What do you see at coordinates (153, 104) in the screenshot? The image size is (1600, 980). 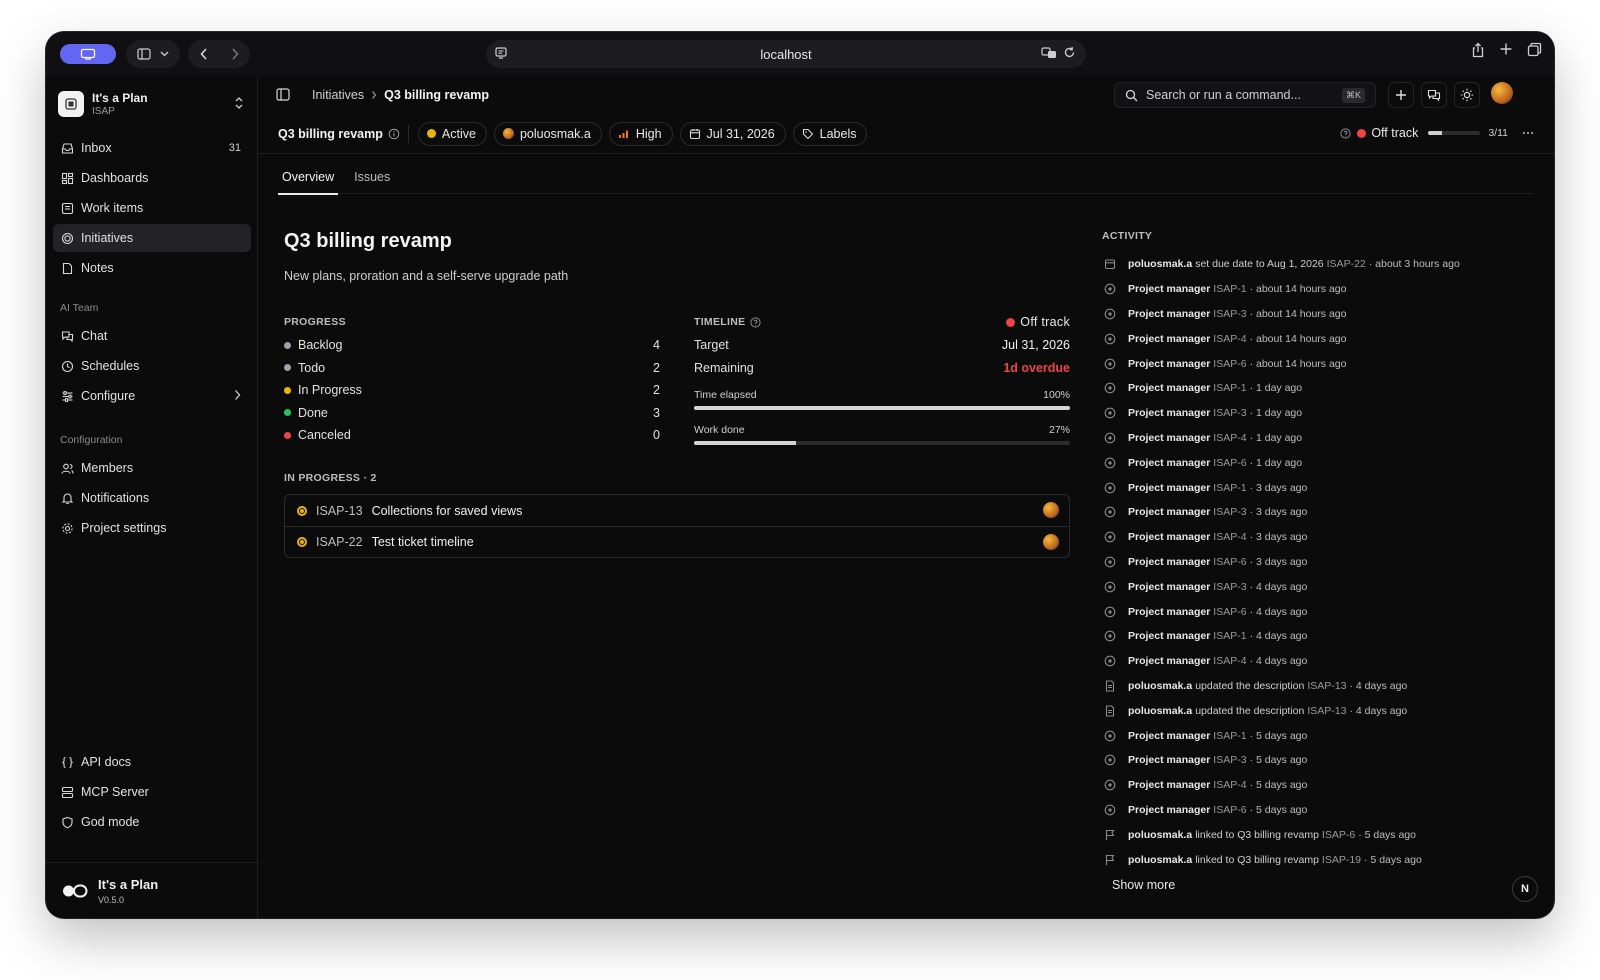 I see `workspace-switcher: It's a Plan ISAP` at bounding box center [153, 104].